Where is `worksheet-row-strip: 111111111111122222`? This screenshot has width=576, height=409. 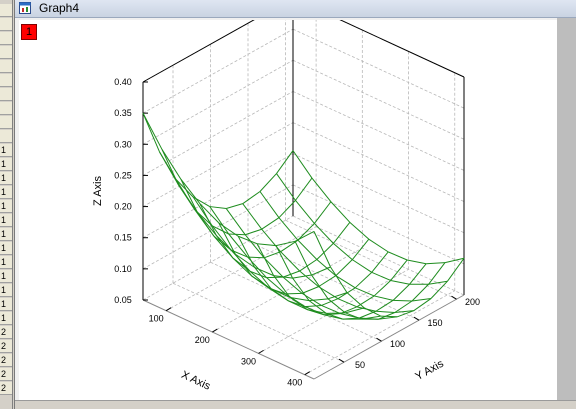 worksheet-row-strip: 111111111111122222 is located at coordinates (6, 204).